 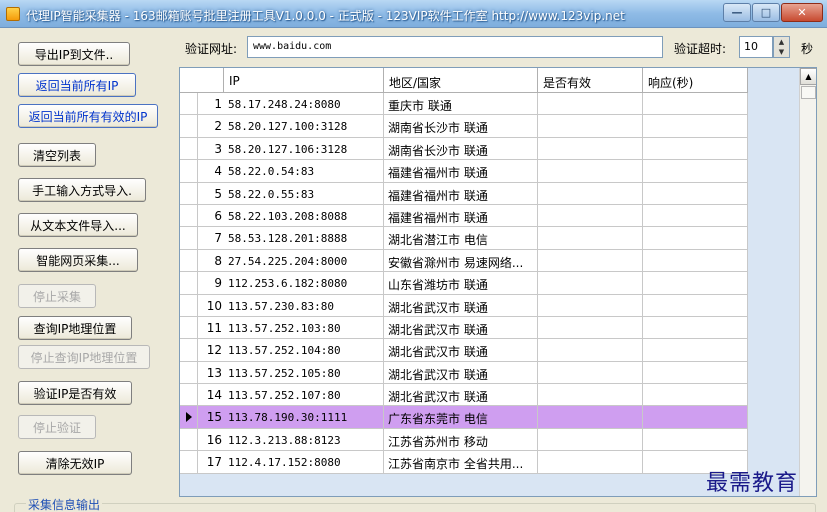 What do you see at coordinates (82, 190) in the screenshot?
I see `manual-import-button: 手工输入方式导入.` at bounding box center [82, 190].